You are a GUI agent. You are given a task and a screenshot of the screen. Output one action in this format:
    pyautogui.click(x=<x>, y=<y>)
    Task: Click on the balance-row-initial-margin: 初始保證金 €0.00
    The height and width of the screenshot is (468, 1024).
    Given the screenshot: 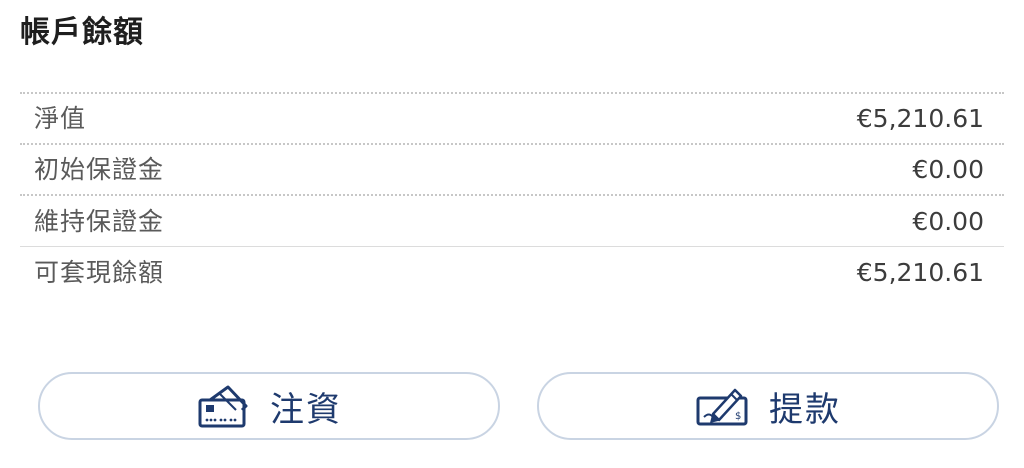 What is the action you would take?
    pyautogui.click(x=512, y=170)
    